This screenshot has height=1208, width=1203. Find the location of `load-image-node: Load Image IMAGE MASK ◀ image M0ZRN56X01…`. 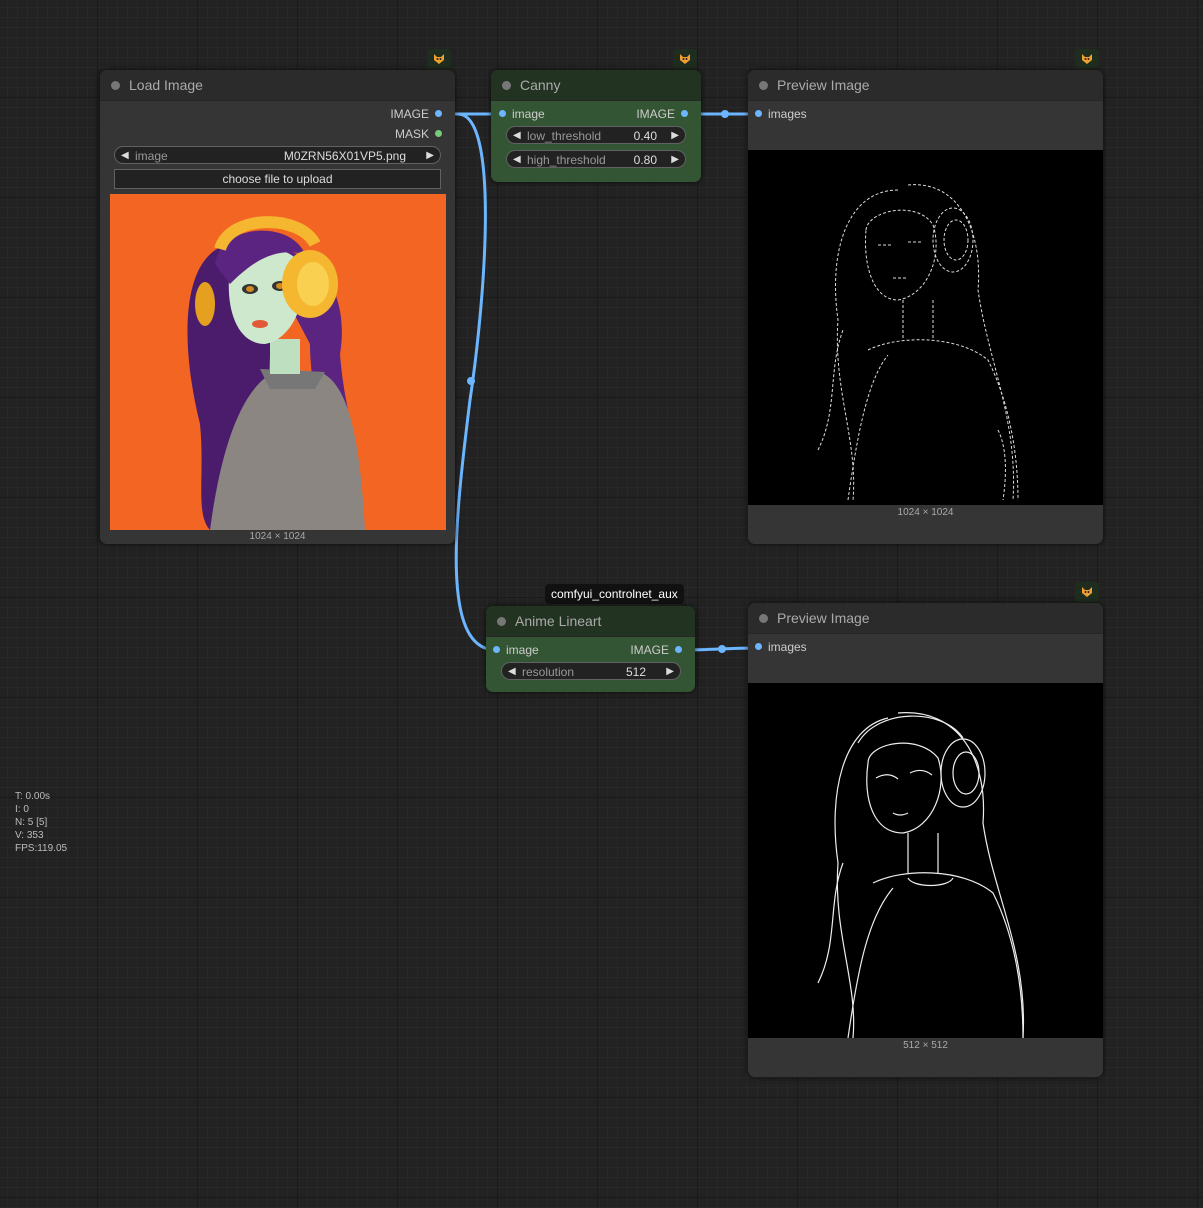

load-image-node: Load Image IMAGE MASK ◀ image M0ZRN56X01… is located at coordinates (277, 307).